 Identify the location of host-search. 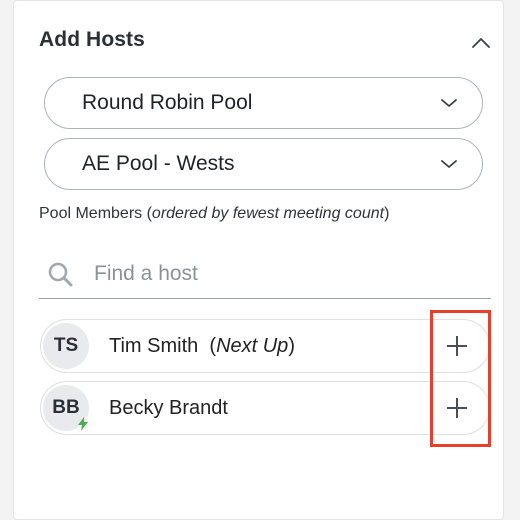
(265, 274).